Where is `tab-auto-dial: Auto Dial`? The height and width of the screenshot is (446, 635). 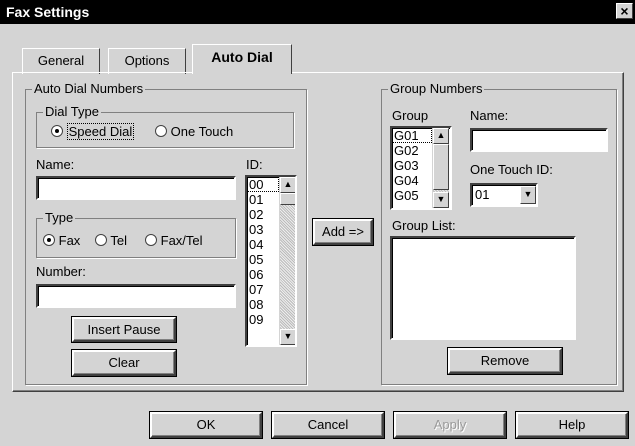 tab-auto-dial: Auto Dial is located at coordinates (242, 59).